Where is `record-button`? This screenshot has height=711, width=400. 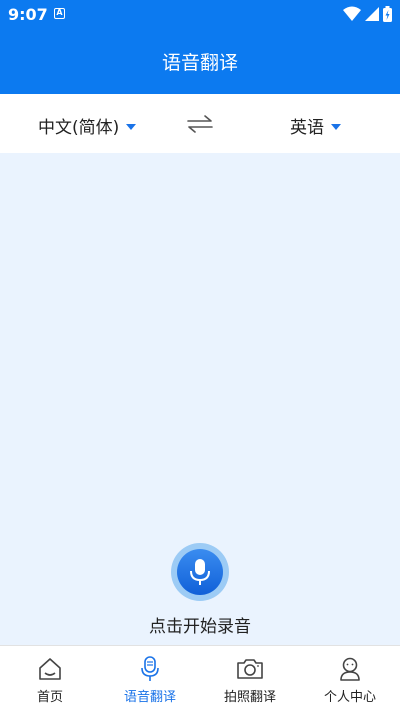 record-button is located at coordinates (200, 572).